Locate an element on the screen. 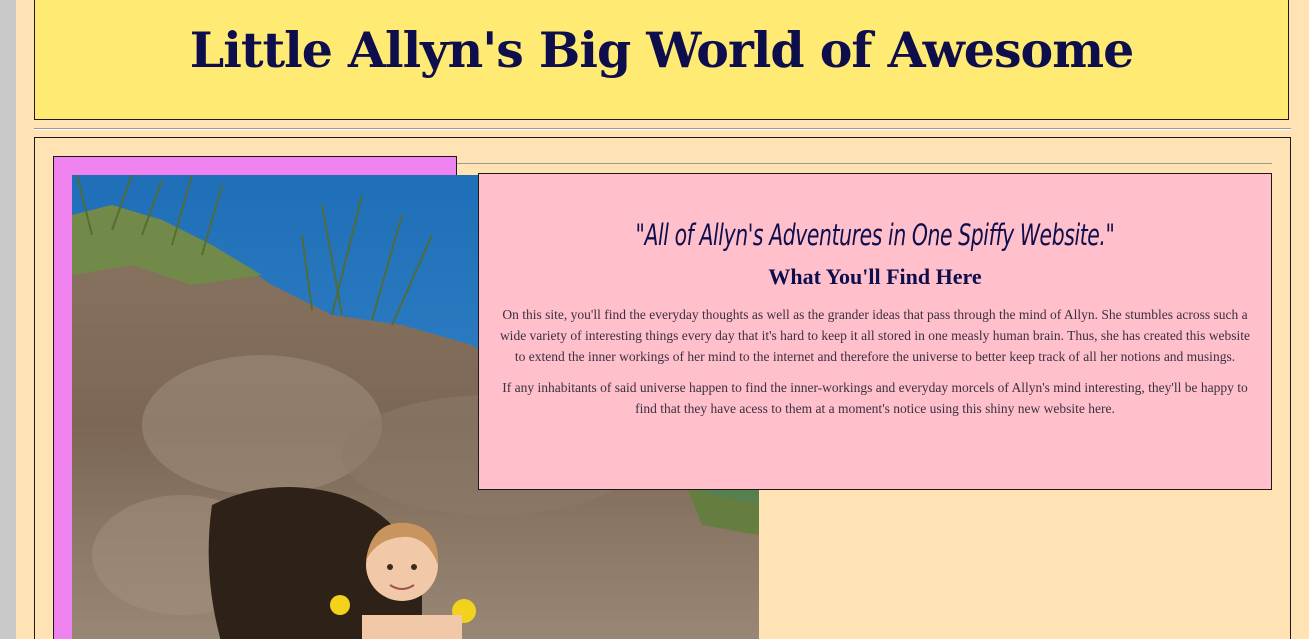 This screenshot has height=639, width=1309. site-title: Little Allyn's Big World of Awesome is located at coordinates (662, 50).